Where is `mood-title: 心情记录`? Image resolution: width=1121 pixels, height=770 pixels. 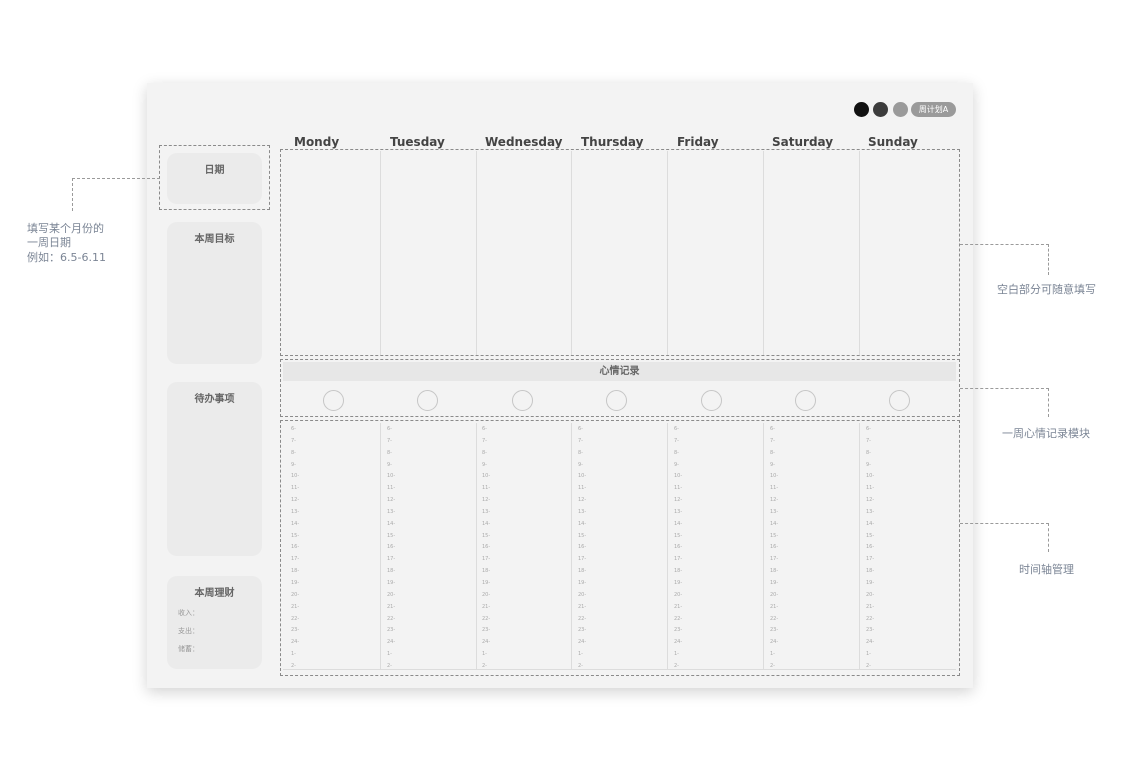
mood-title: 心情记录 is located at coordinates (619, 371).